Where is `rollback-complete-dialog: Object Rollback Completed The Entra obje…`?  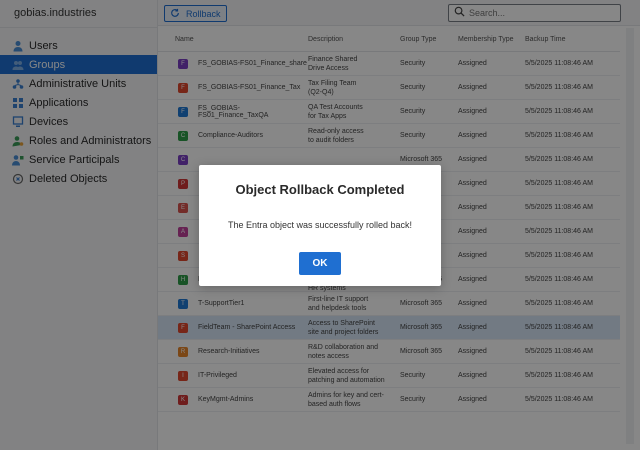 rollback-complete-dialog: Object Rollback Completed The Entra obje… is located at coordinates (320, 225).